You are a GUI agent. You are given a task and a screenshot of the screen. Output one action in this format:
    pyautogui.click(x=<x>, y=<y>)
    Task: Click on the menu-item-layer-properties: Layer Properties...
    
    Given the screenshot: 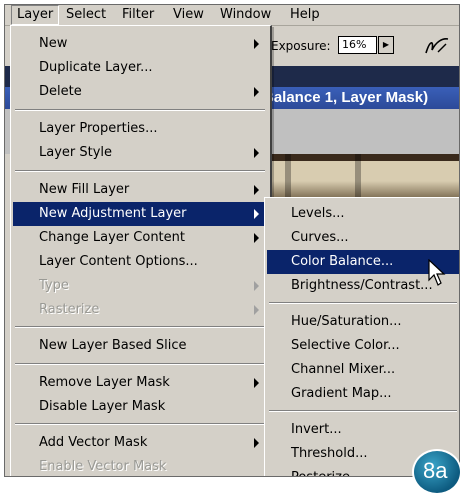 What is the action you would take?
    pyautogui.click(x=140, y=129)
    